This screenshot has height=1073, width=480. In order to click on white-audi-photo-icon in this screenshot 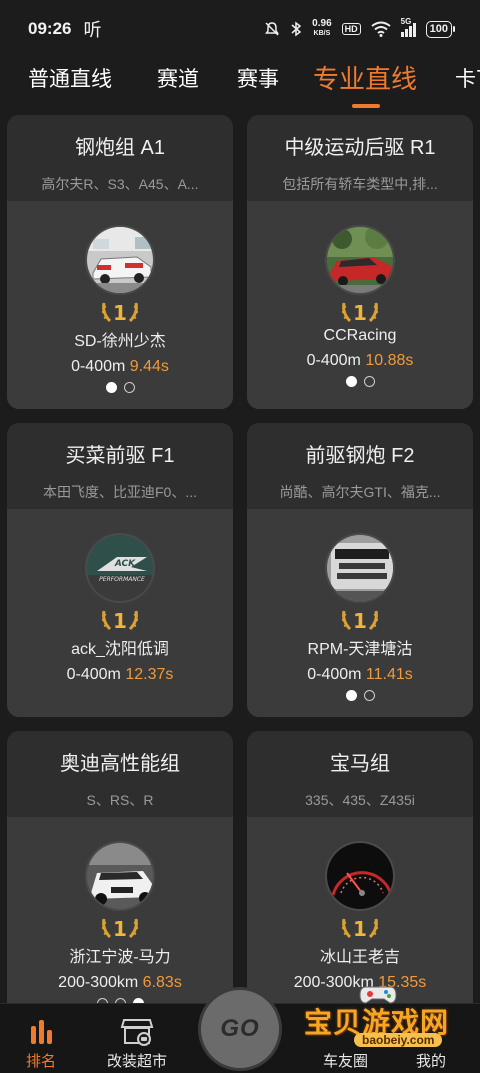, I will do `click(120, 876)`.